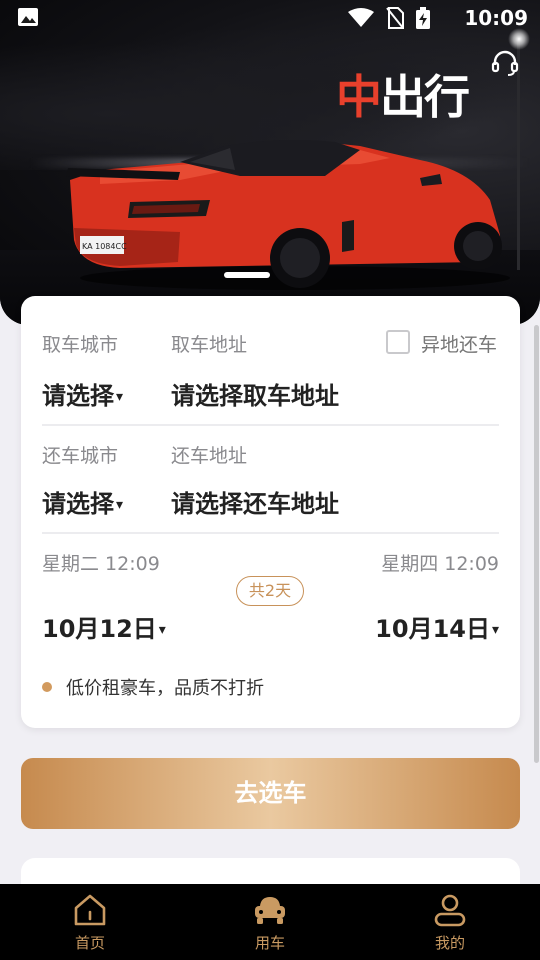  I want to click on nav-item-car: 用车, so click(270, 922).